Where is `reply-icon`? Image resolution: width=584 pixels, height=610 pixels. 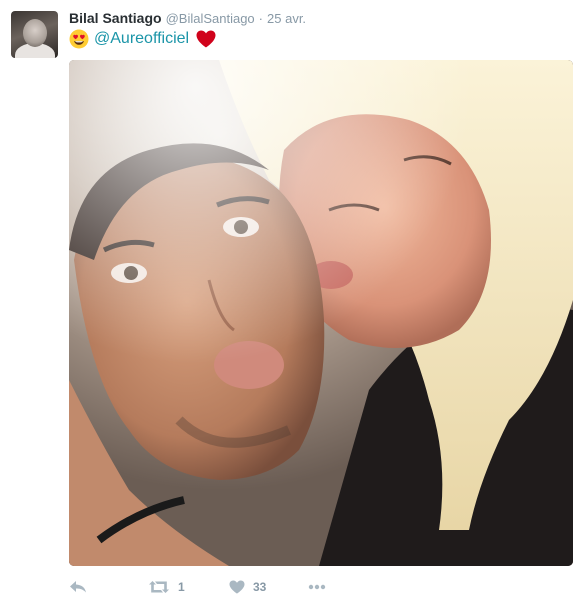 reply-icon is located at coordinates (78, 587).